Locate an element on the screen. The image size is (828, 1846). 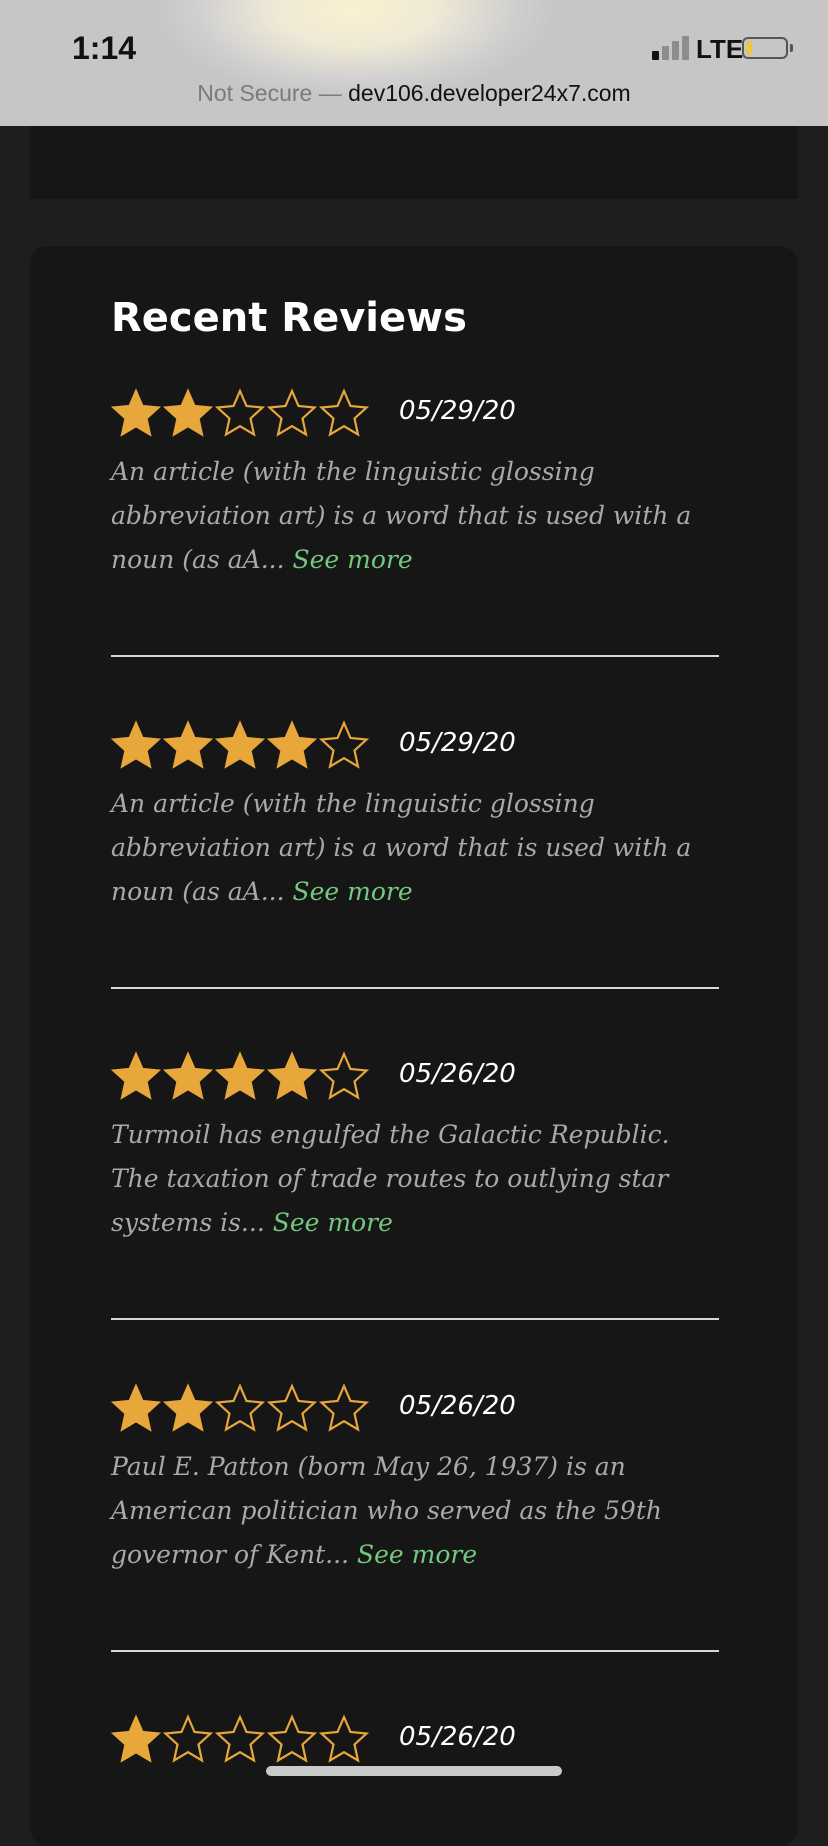
address-bar: Not Secure — dev106.developer24x7.com is located at coordinates (414, 93).